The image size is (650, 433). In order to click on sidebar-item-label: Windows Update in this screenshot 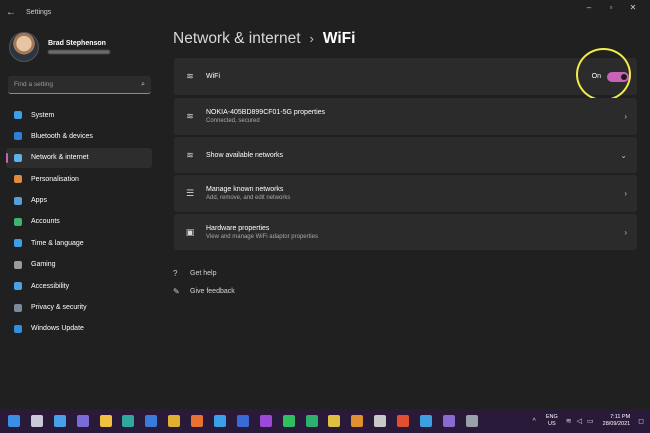, I will do `click(57, 329)`.